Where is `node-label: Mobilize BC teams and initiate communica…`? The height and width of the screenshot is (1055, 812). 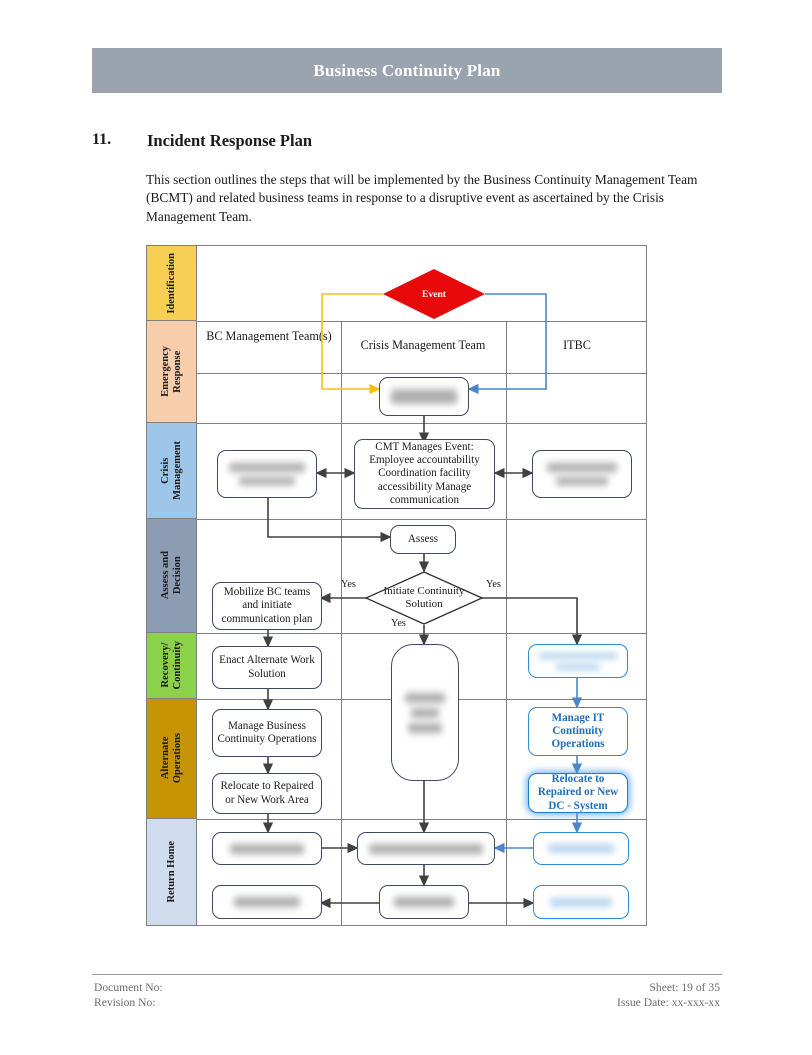
node-label: Mobilize BC teams and initiate communica… is located at coordinates (267, 605).